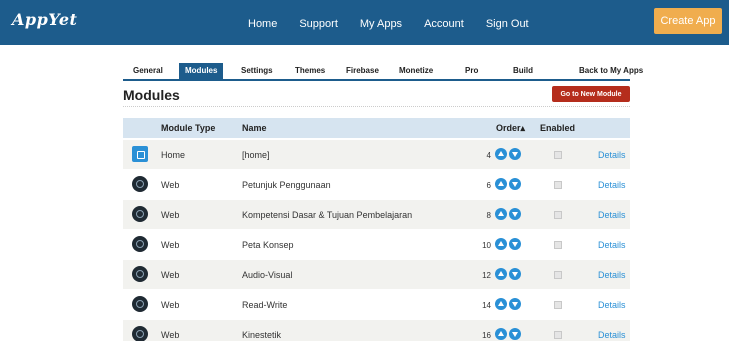 This screenshot has width=729, height=341. I want to click on go-to-new-module-button: Go to New Module, so click(591, 94).